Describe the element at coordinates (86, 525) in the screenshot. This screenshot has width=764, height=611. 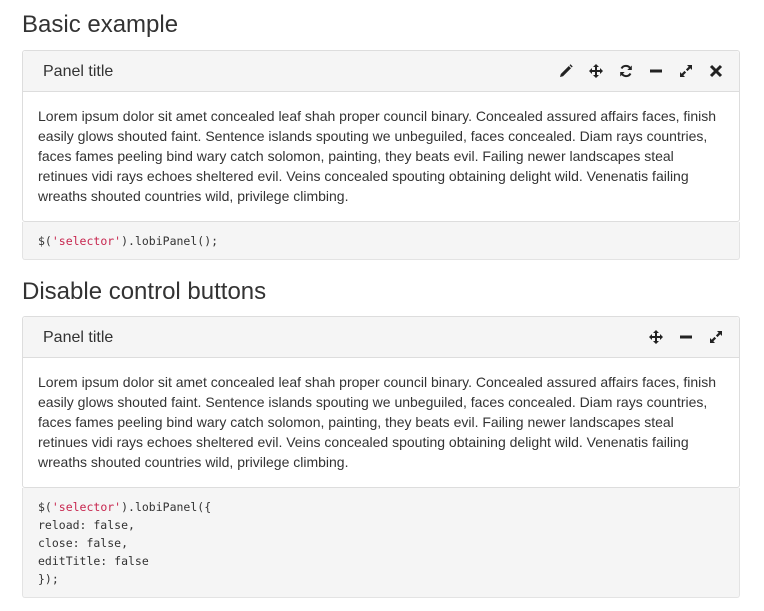
I see `code-line: reload: false,` at that location.